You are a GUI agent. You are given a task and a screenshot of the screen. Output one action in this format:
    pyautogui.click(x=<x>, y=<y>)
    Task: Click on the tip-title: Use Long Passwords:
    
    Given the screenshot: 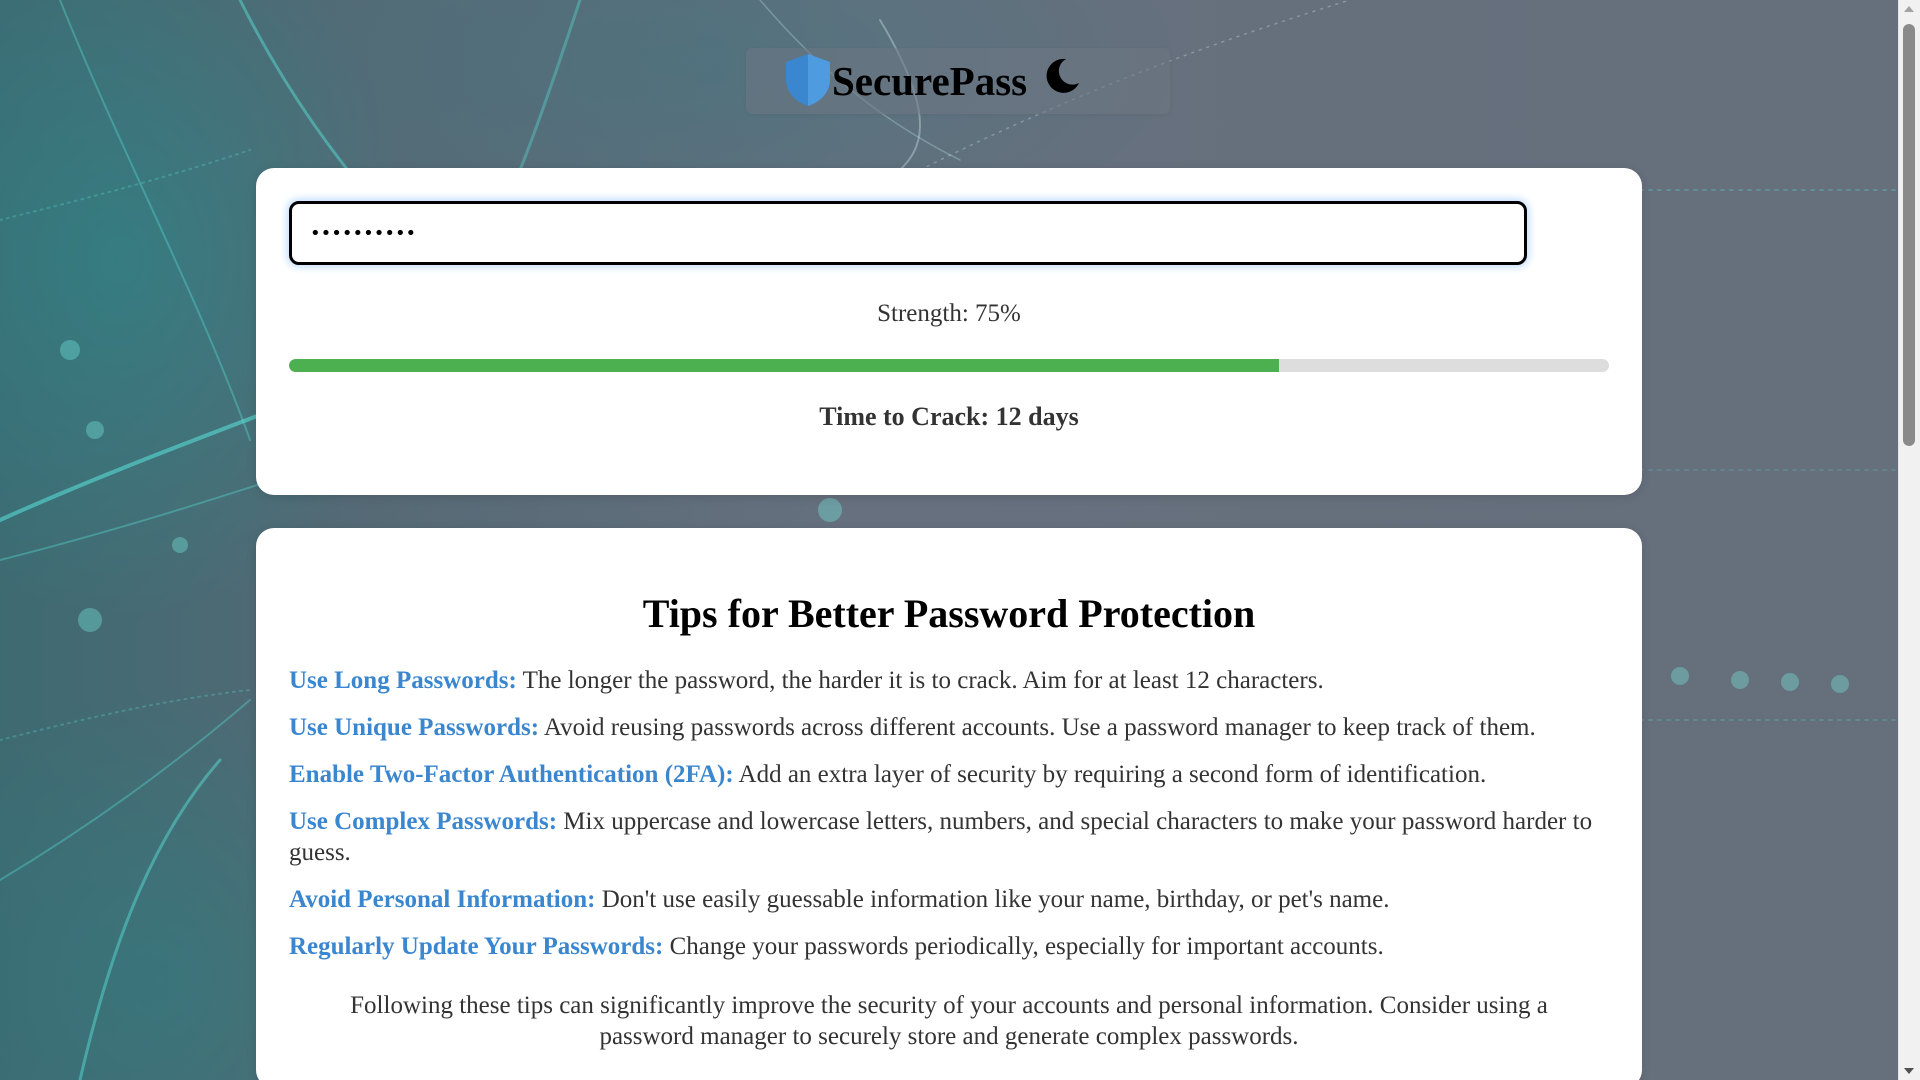 What is the action you would take?
    pyautogui.click(x=403, y=680)
    